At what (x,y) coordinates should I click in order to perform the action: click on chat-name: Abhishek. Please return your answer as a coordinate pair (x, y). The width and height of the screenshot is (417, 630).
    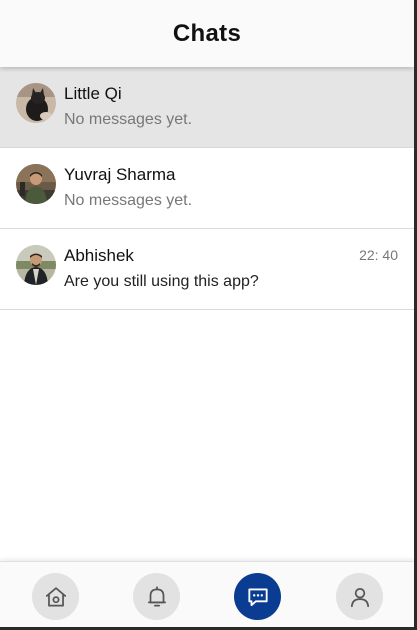
    Looking at the image, I should click on (99, 255).